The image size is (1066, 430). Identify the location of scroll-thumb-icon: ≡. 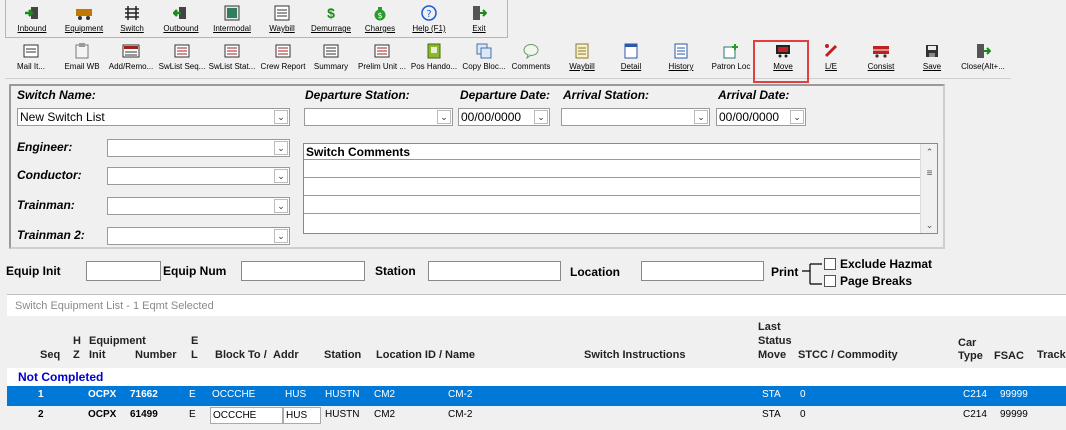
(929, 173).